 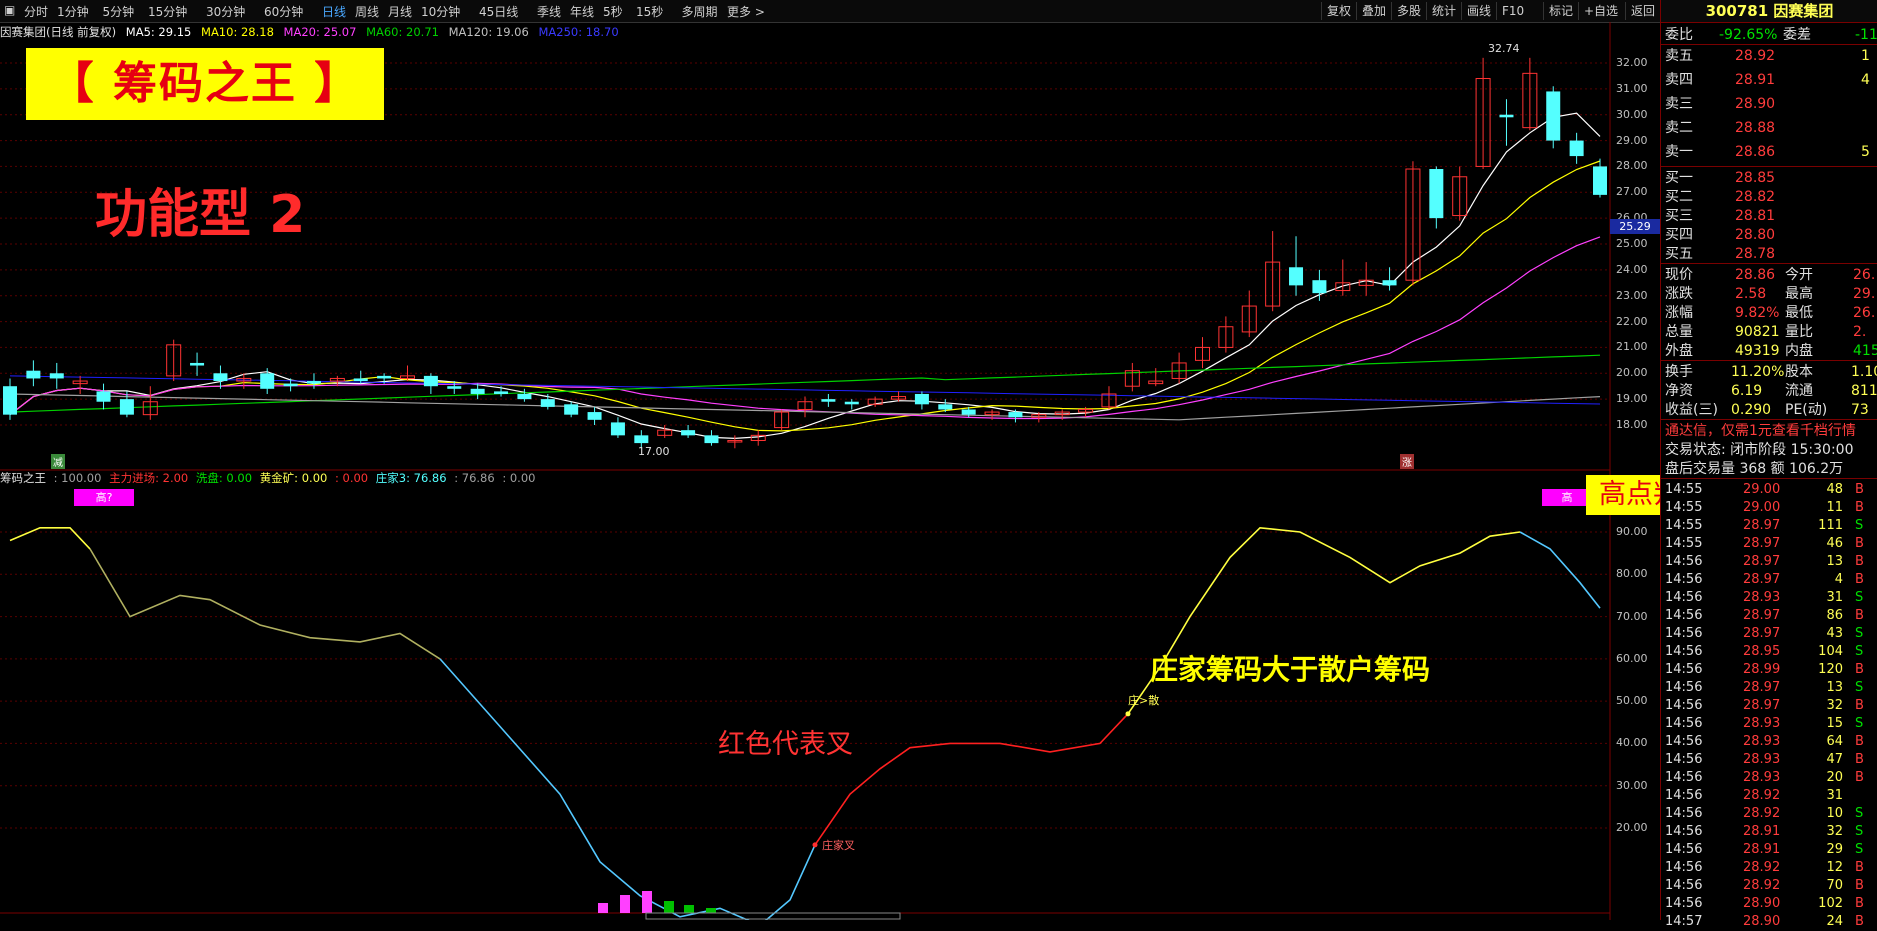 I want to click on tick-row: 14:55 28.97 46 B, so click(x=1764, y=543).